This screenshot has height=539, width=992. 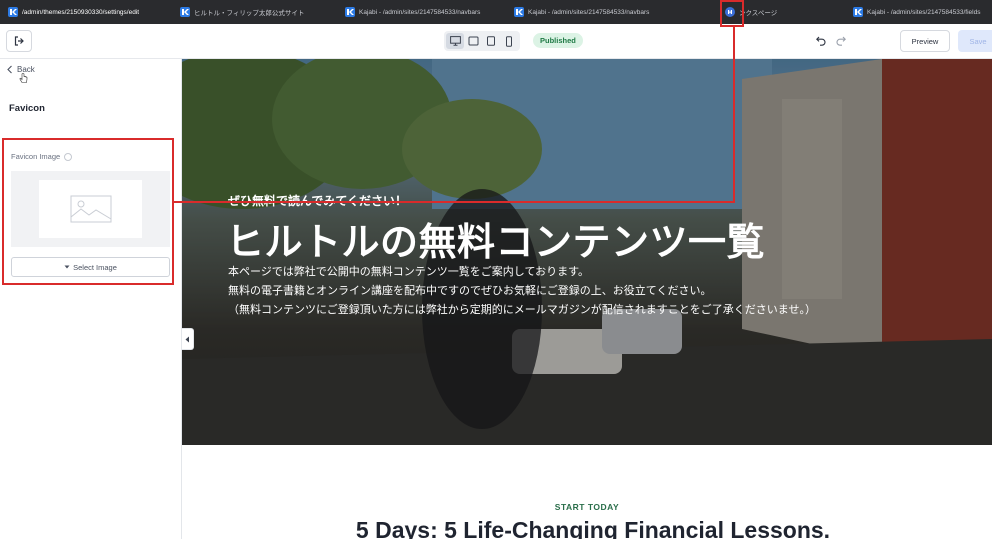 I want to click on panel-title: Favicon, so click(x=27, y=108).